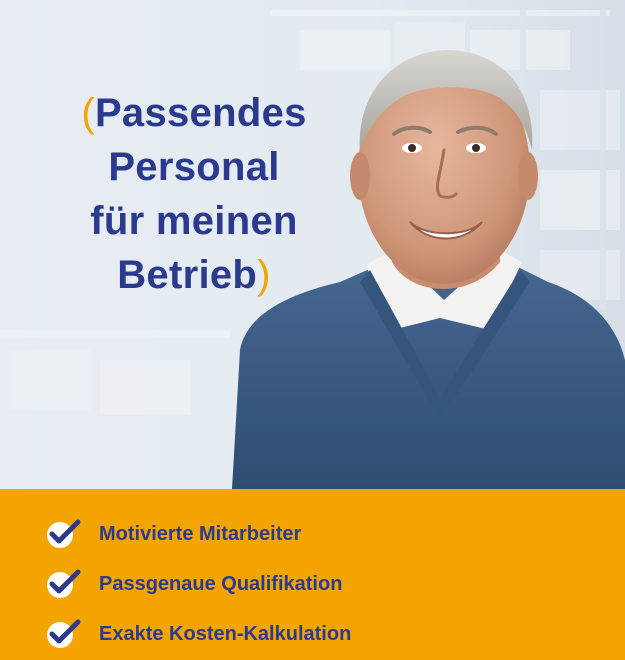  Describe the element at coordinates (88, 113) in the screenshot. I see `open-parenthesis: (` at that location.